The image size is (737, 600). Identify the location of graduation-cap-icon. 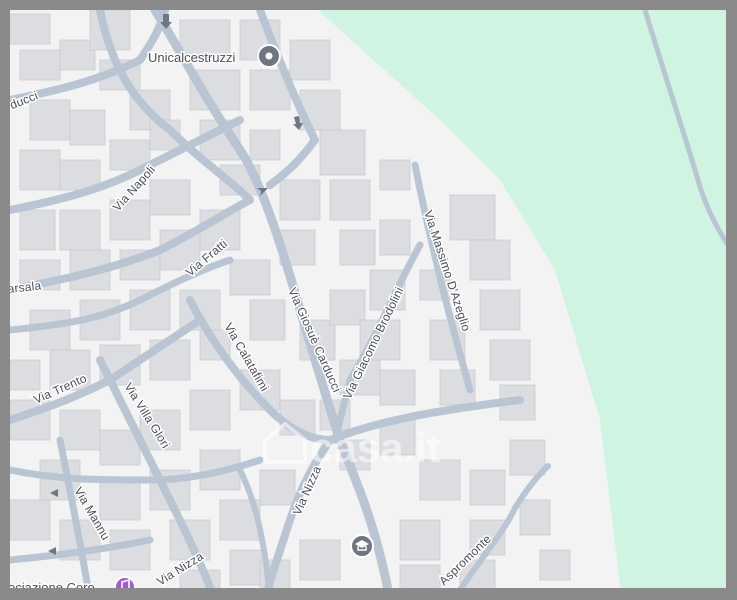
(362, 546).